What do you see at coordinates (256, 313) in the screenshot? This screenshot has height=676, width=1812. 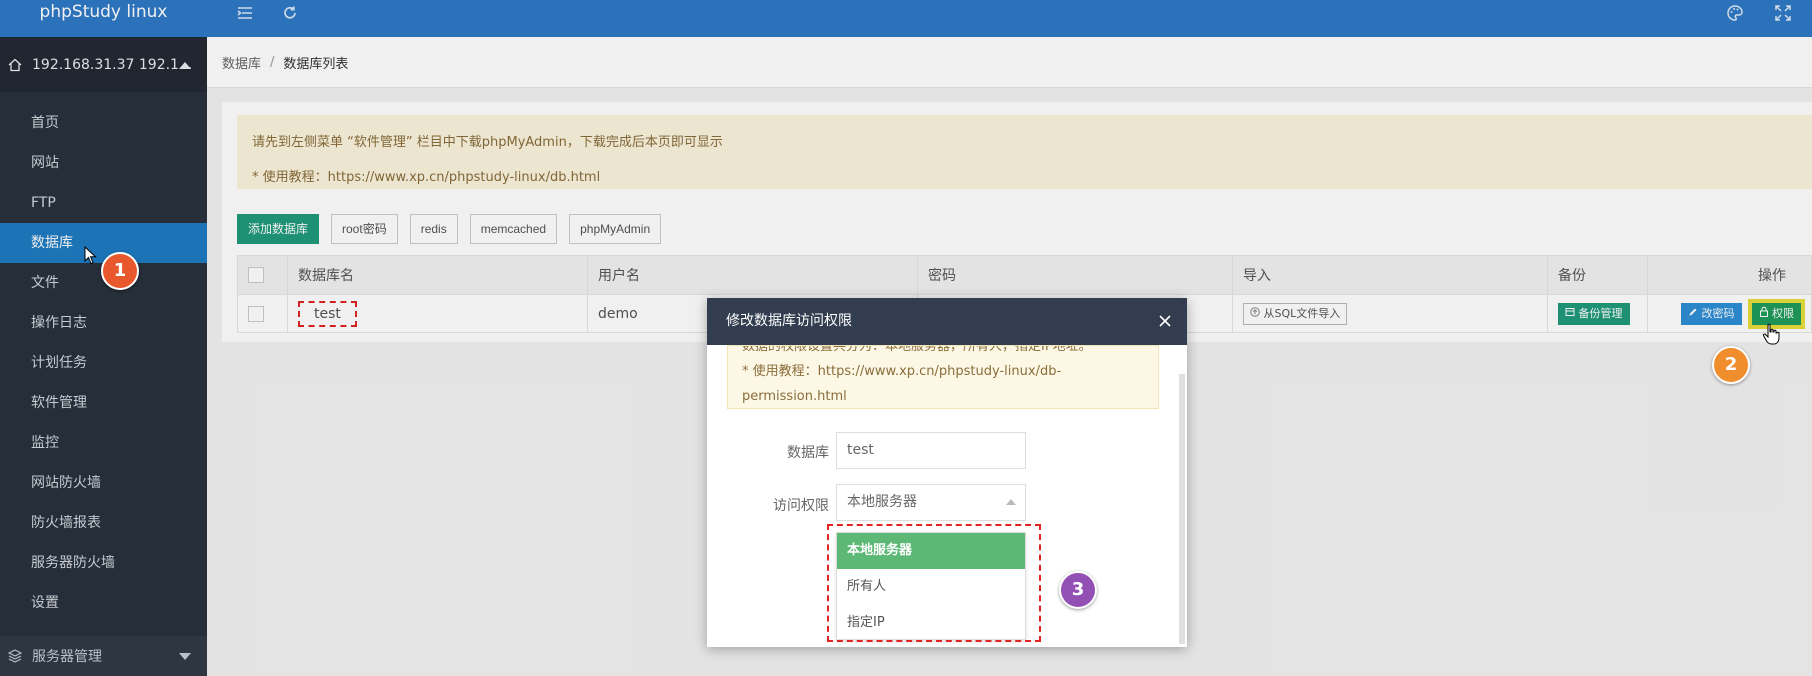 I see `row-checkbox` at bounding box center [256, 313].